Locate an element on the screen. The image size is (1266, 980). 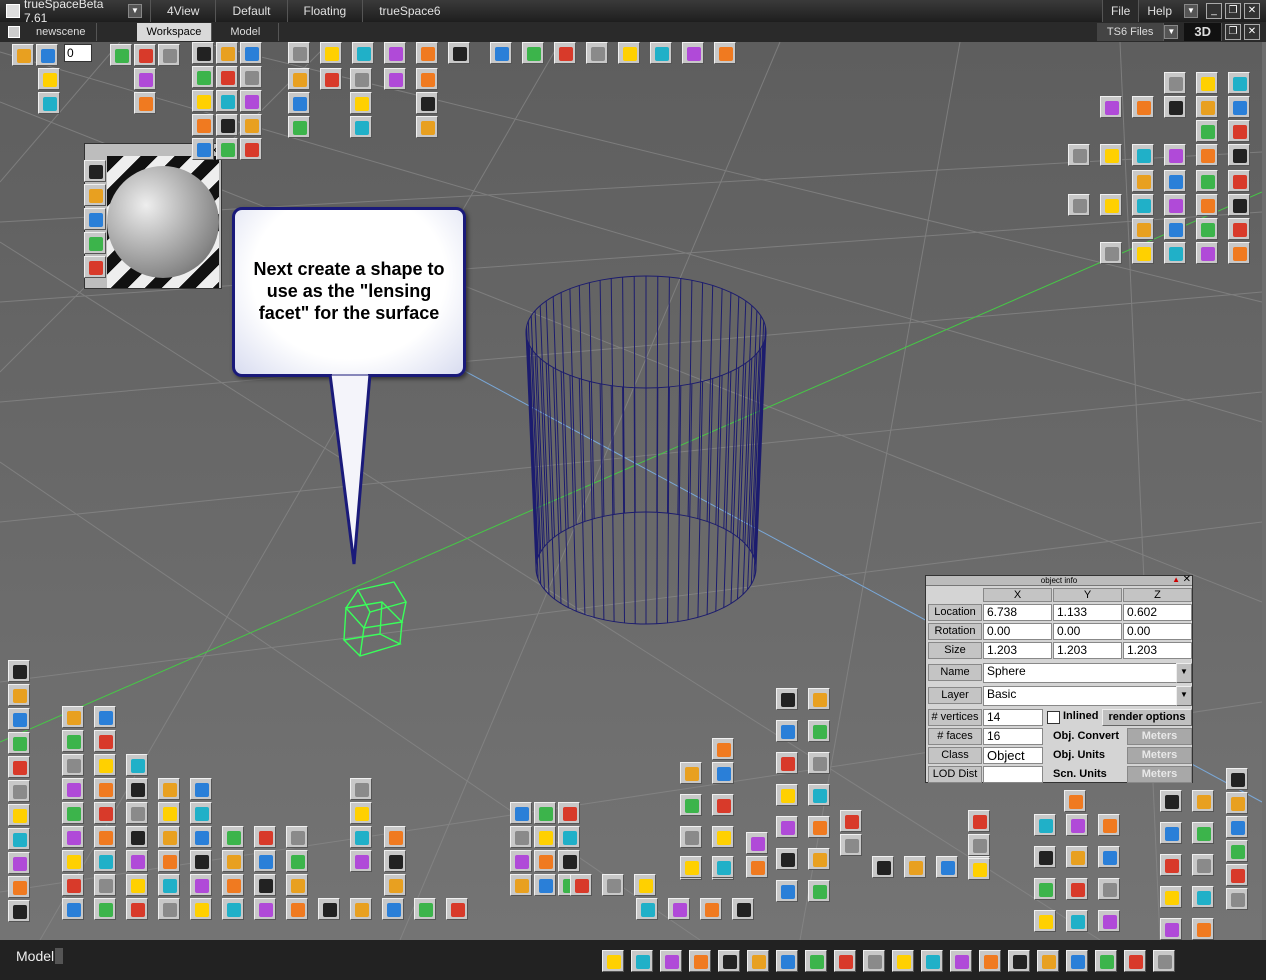
tab-default: Default is located at coordinates (250, 11).